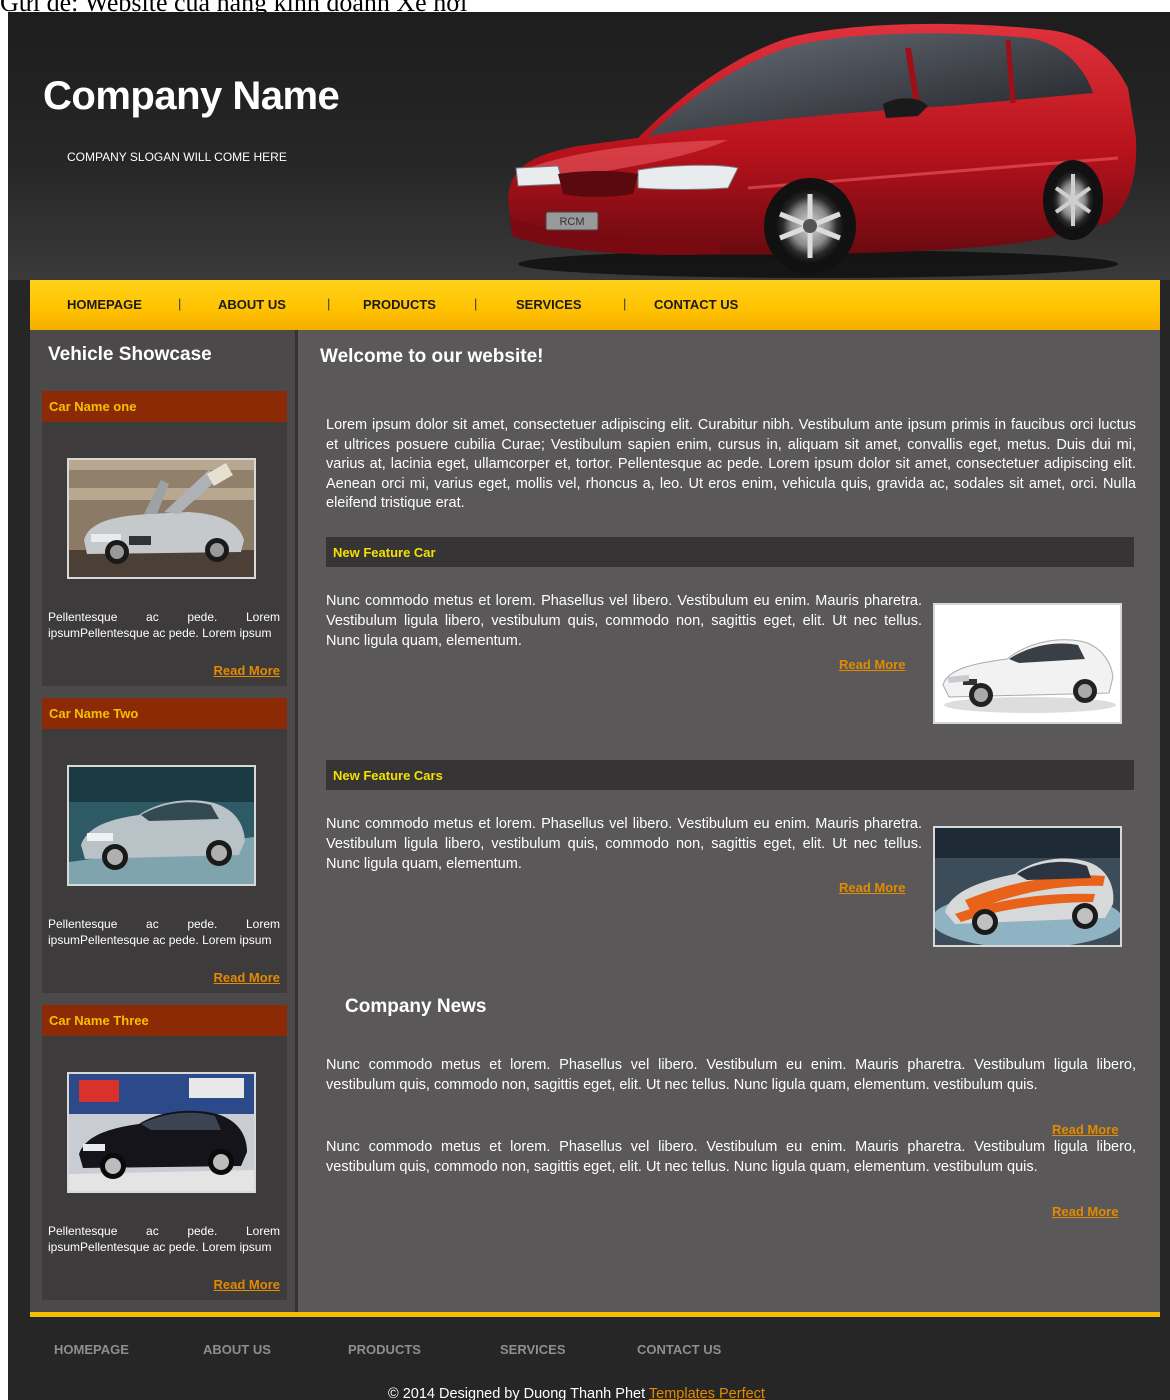 This screenshot has height=1400, width=1170. Describe the element at coordinates (432, 356) in the screenshot. I see `welcome-title: Welcome to our website!` at that location.